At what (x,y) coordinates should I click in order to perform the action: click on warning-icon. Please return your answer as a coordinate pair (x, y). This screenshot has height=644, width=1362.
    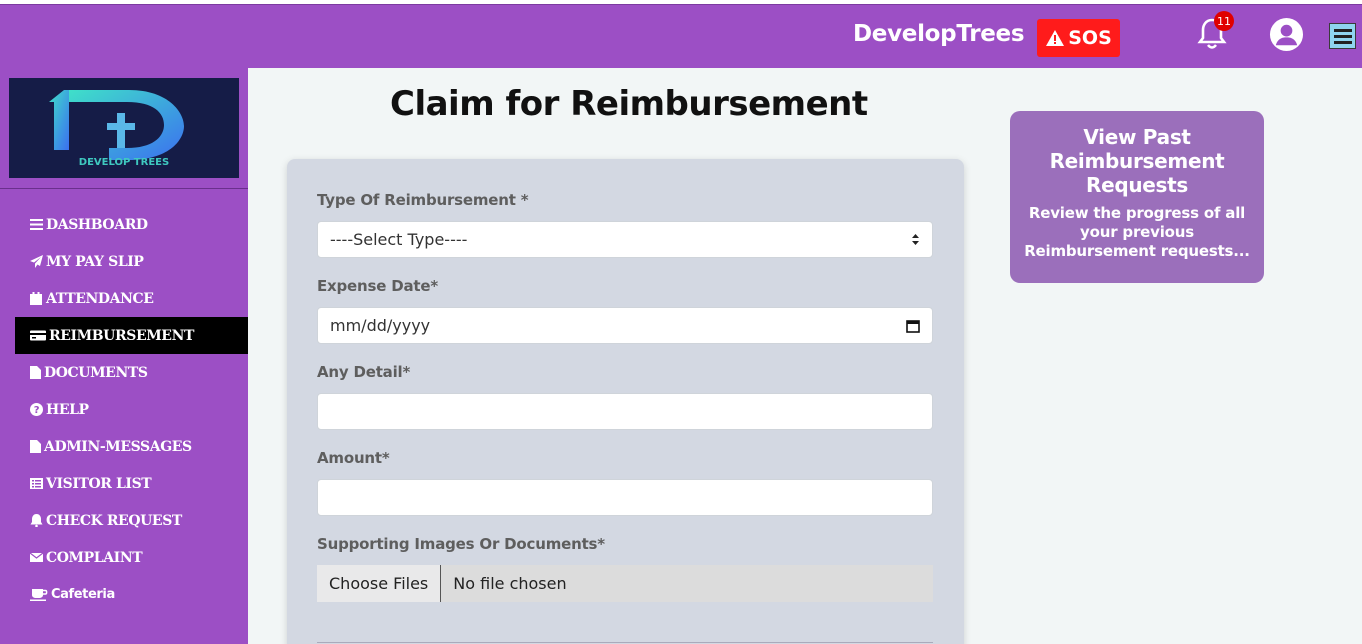
    Looking at the image, I should click on (1055, 38).